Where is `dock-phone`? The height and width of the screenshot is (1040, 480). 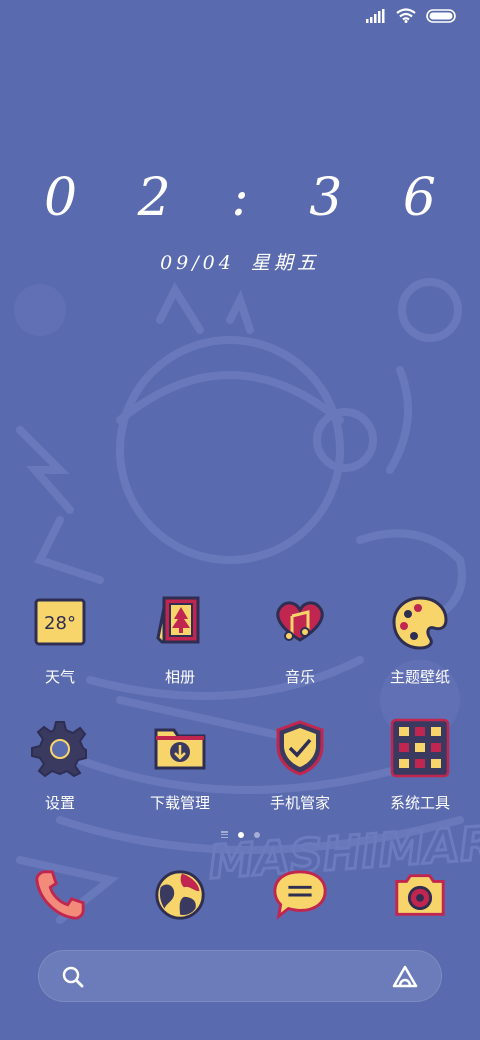
dock-phone is located at coordinates (60, 895).